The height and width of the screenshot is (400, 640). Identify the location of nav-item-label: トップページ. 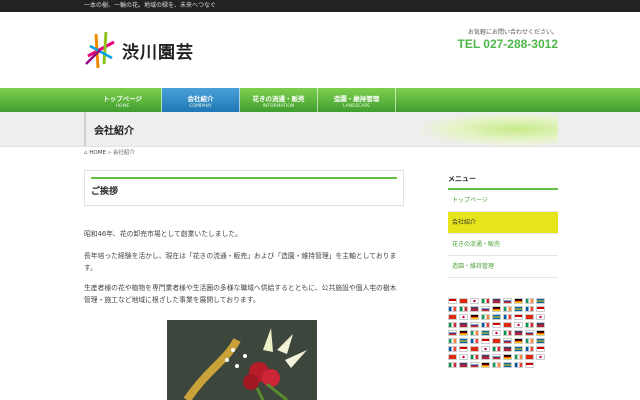
(122, 99).